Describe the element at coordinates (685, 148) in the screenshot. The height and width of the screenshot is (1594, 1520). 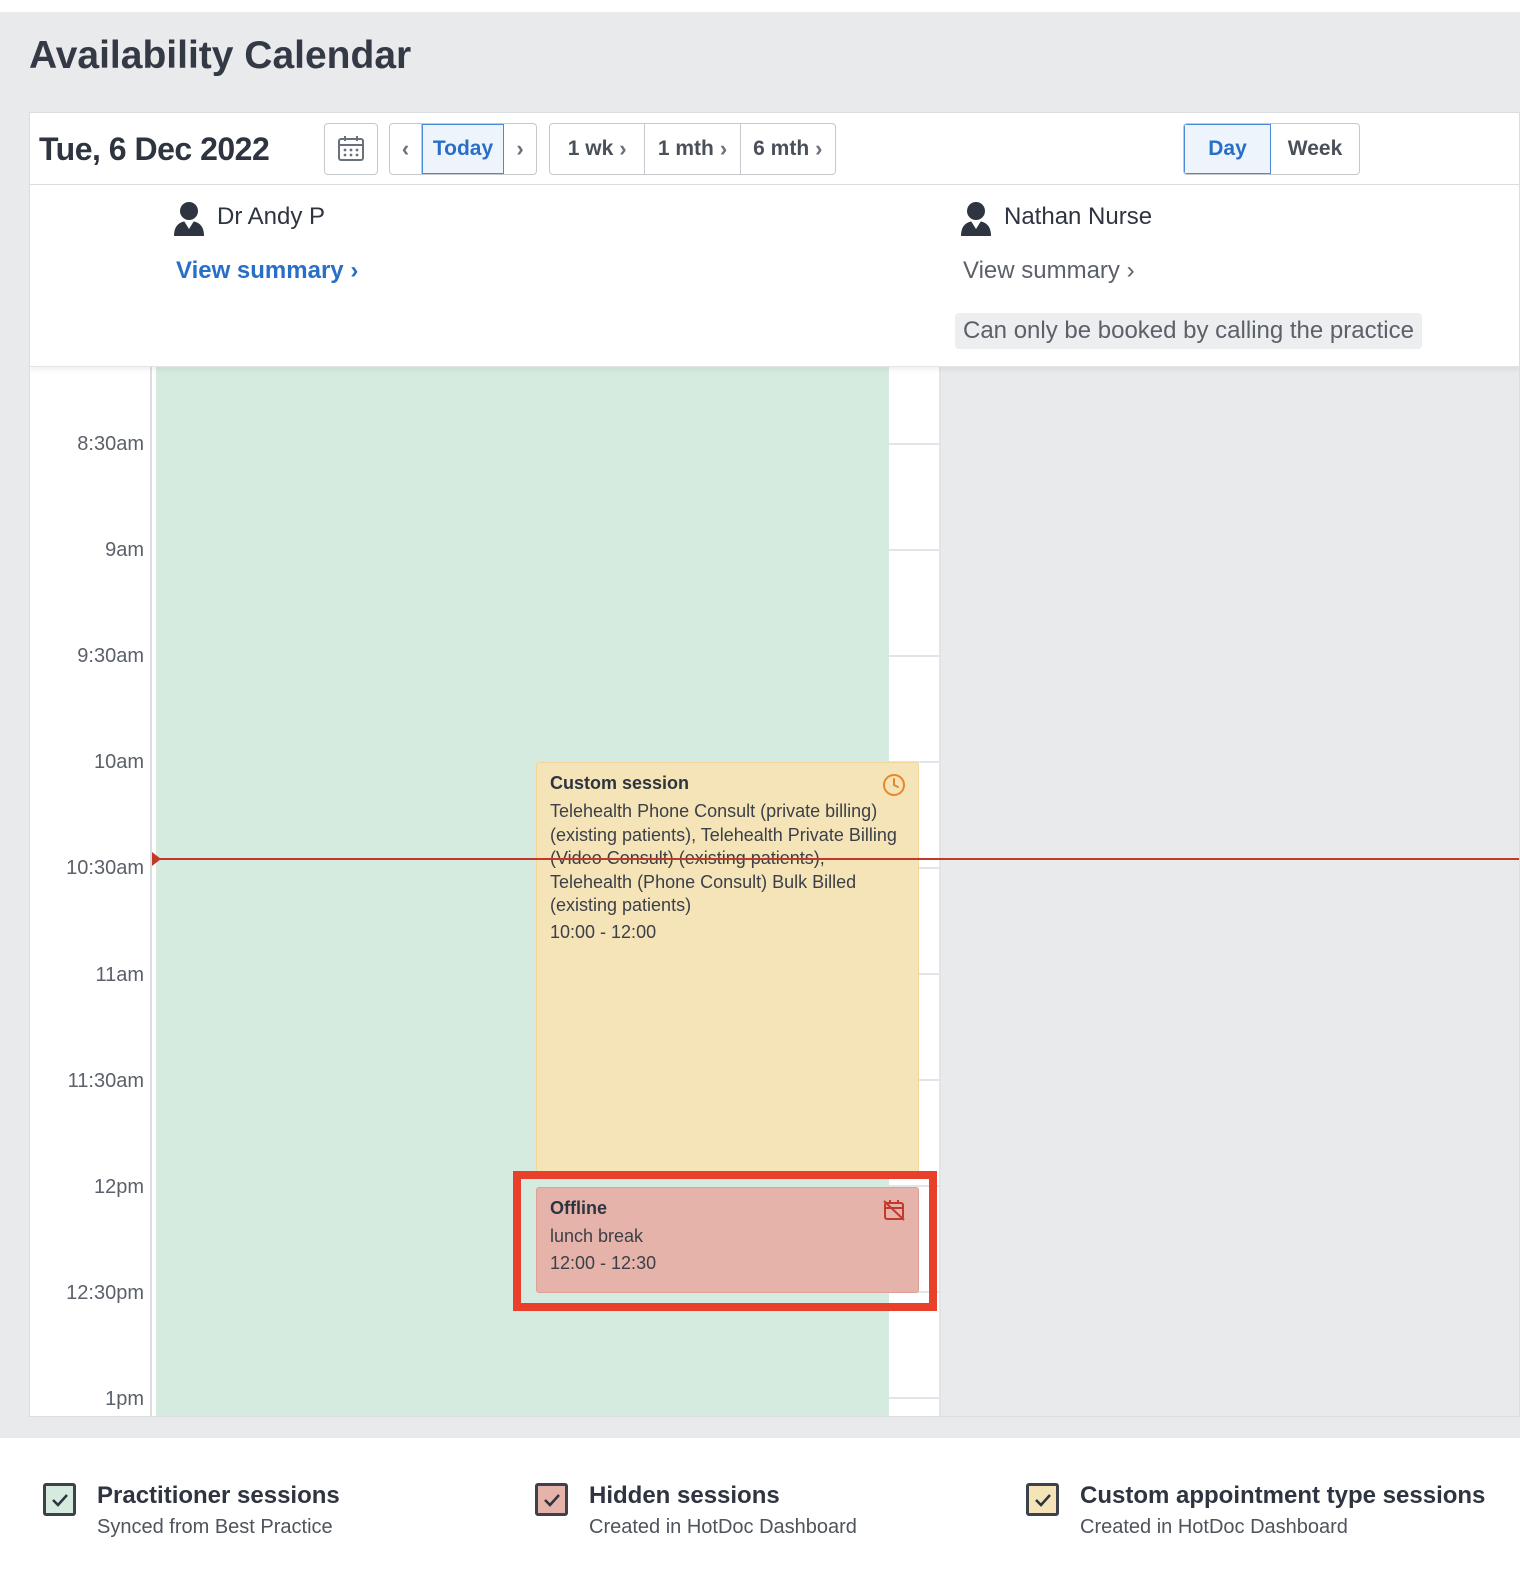
I see `jump-1-month-label: 1 mth` at that location.